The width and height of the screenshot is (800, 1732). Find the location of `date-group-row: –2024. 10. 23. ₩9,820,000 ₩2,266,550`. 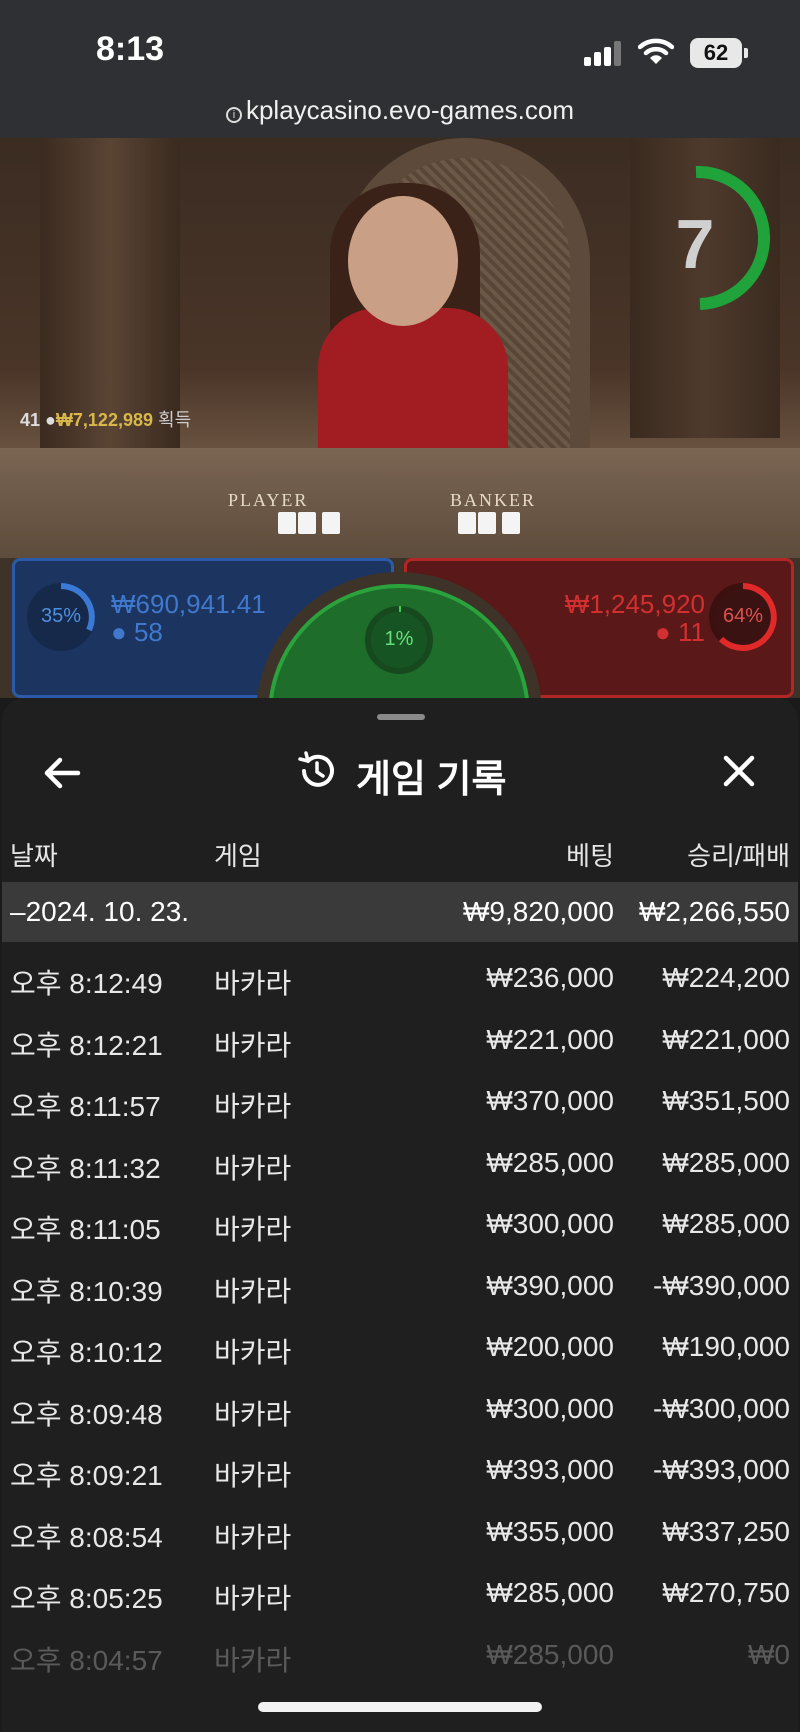

date-group-row: –2024. 10. 23. ₩9,820,000 ₩2,266,550 is located at coordinates (400, 912).